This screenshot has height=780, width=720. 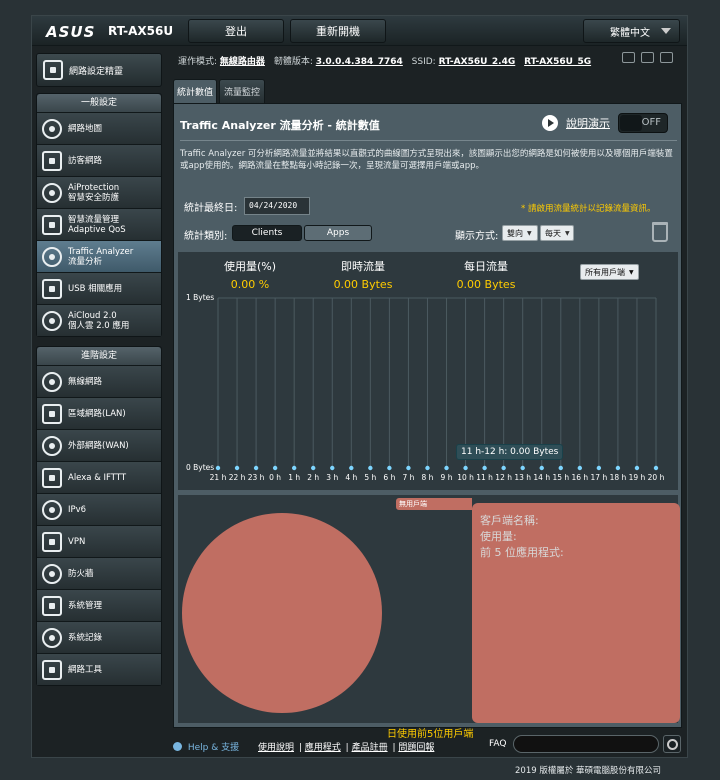 I want to click on sidebar-item-wireless: 無線網路, so click(x=99, y=381).